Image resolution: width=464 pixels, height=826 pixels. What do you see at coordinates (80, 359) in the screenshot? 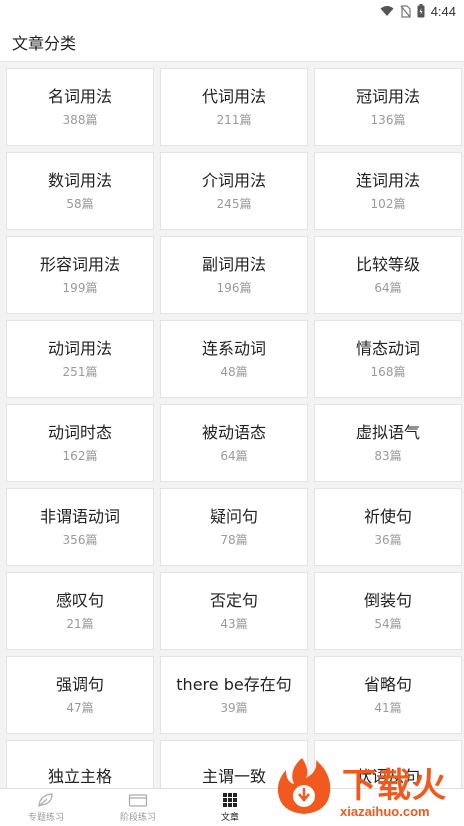
I see `category-card: 动词用法 251篇` at bounding box center [80, 359].